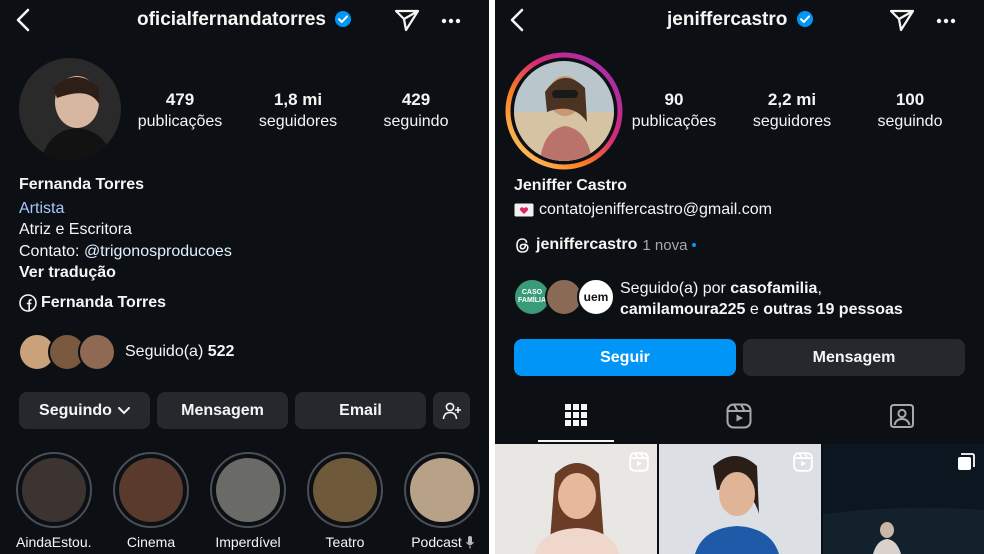  Describe the element at coordinates (123, 410) in the screenshot. I see `chevron-down-icon` at that location.